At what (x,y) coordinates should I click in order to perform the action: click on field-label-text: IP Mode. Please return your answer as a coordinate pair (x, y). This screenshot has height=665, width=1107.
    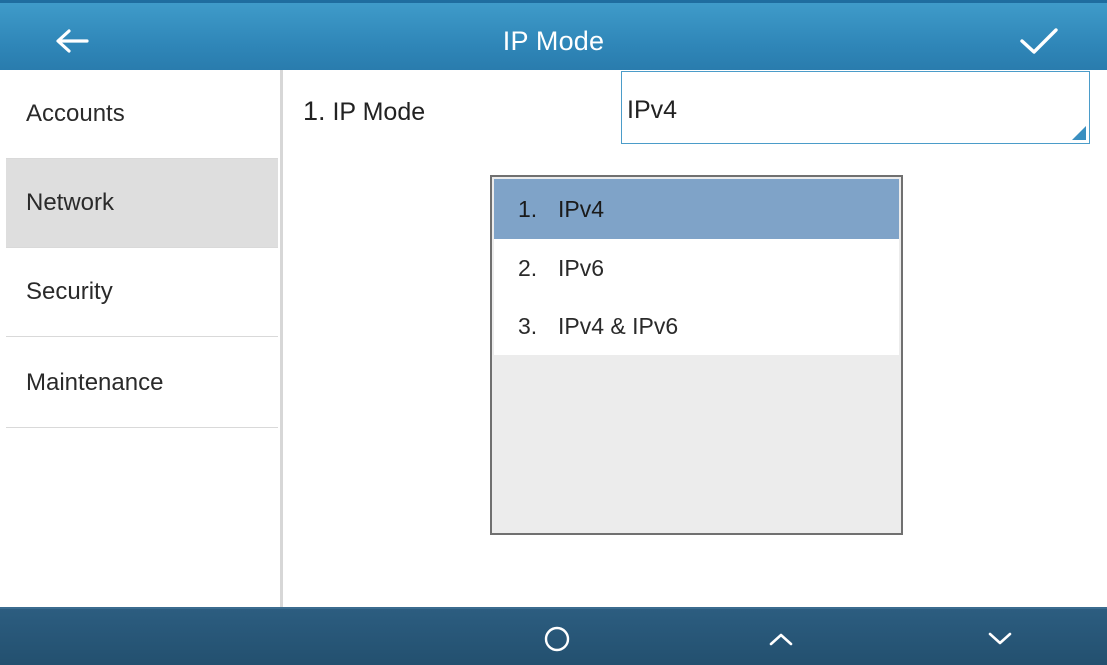
    Looking at the image, I should click on (379, 112).